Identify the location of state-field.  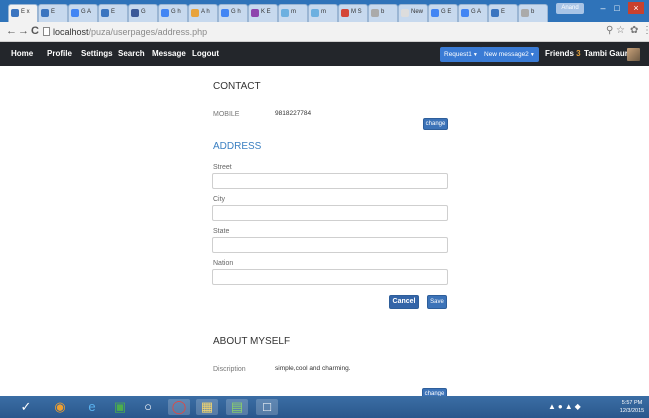
(330, 245).